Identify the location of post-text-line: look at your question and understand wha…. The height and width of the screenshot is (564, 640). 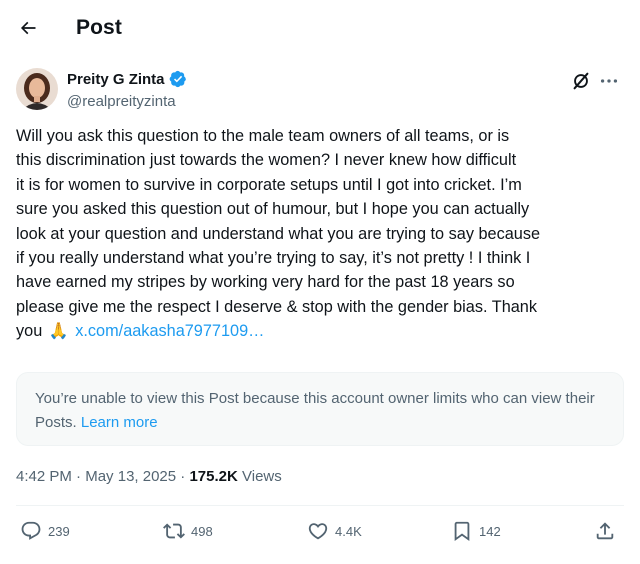
(278, 233).